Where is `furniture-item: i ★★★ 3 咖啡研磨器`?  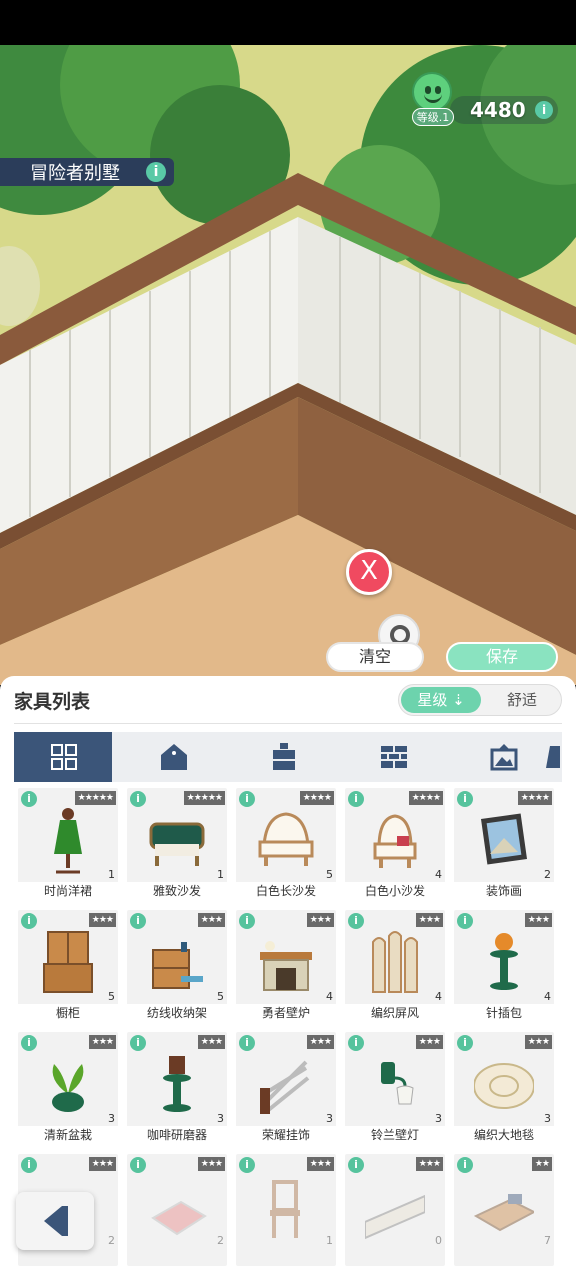
furniture-item: i ★★★ 3 咖啡研磨器 is located at coordinates (177, 1088).